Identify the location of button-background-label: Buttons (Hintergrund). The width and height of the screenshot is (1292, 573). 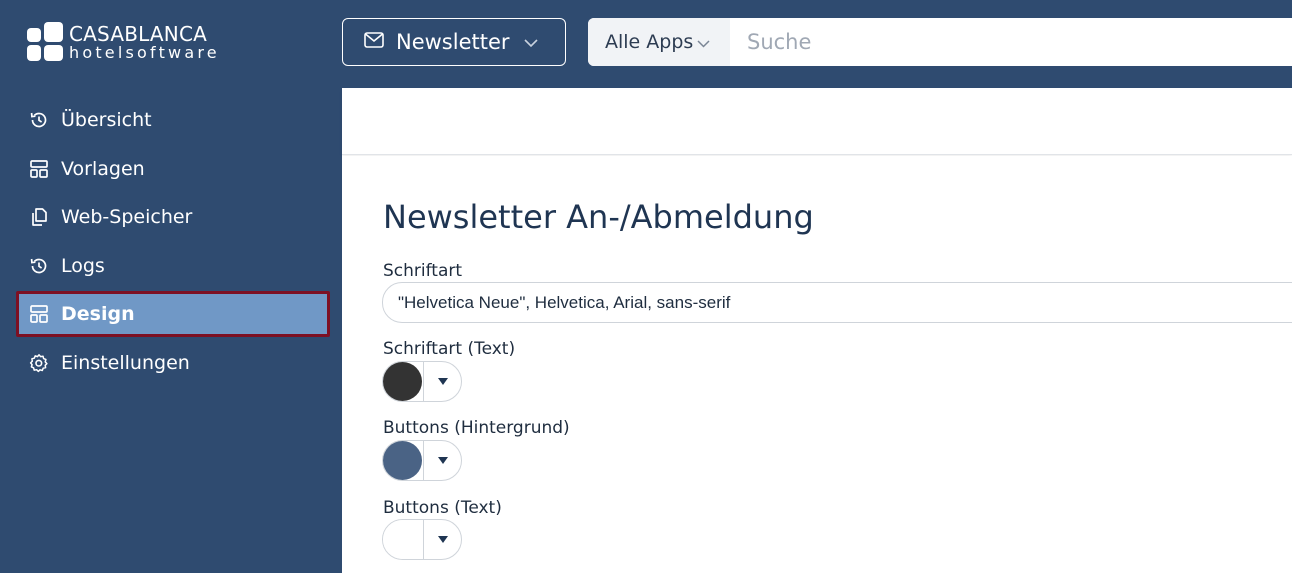
(476, 428).